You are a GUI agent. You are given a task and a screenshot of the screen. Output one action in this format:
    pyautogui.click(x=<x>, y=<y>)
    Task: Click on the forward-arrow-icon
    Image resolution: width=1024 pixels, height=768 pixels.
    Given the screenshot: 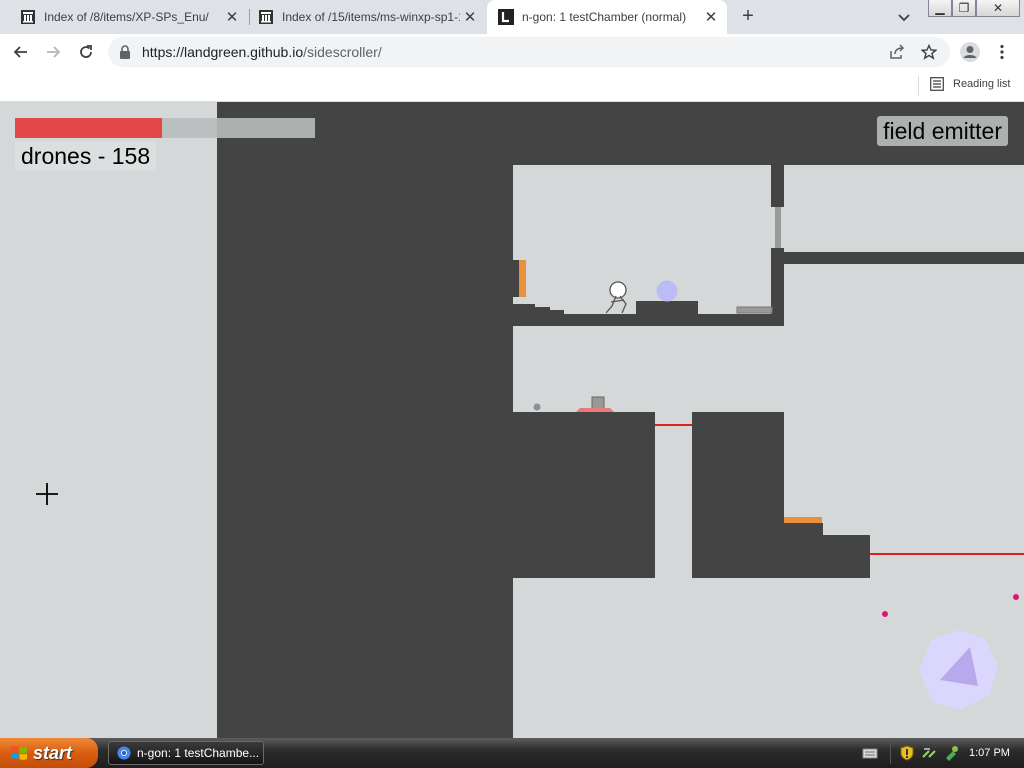 What is the action you would take?
    pyautogui.click(x=54, y=52)
    